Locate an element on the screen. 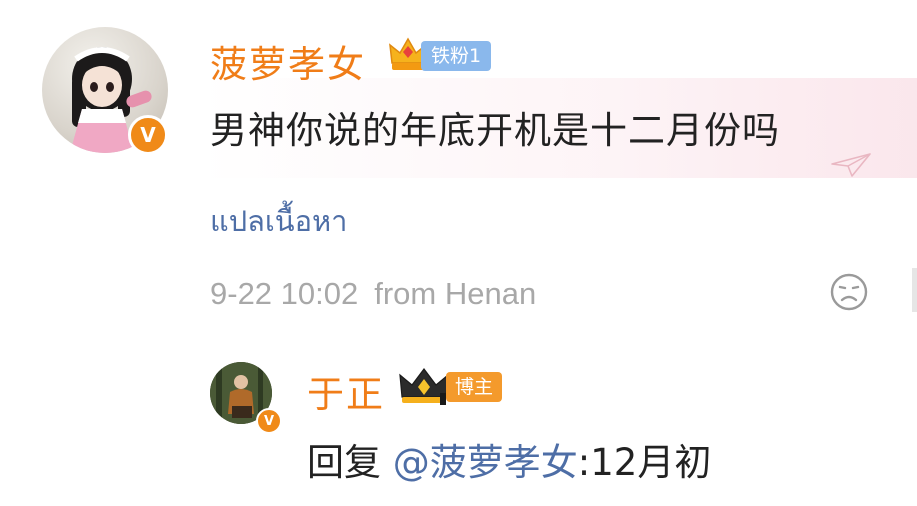 This screenshot has height=506, width=917. crown-icon is located at coordinates (424, 386).